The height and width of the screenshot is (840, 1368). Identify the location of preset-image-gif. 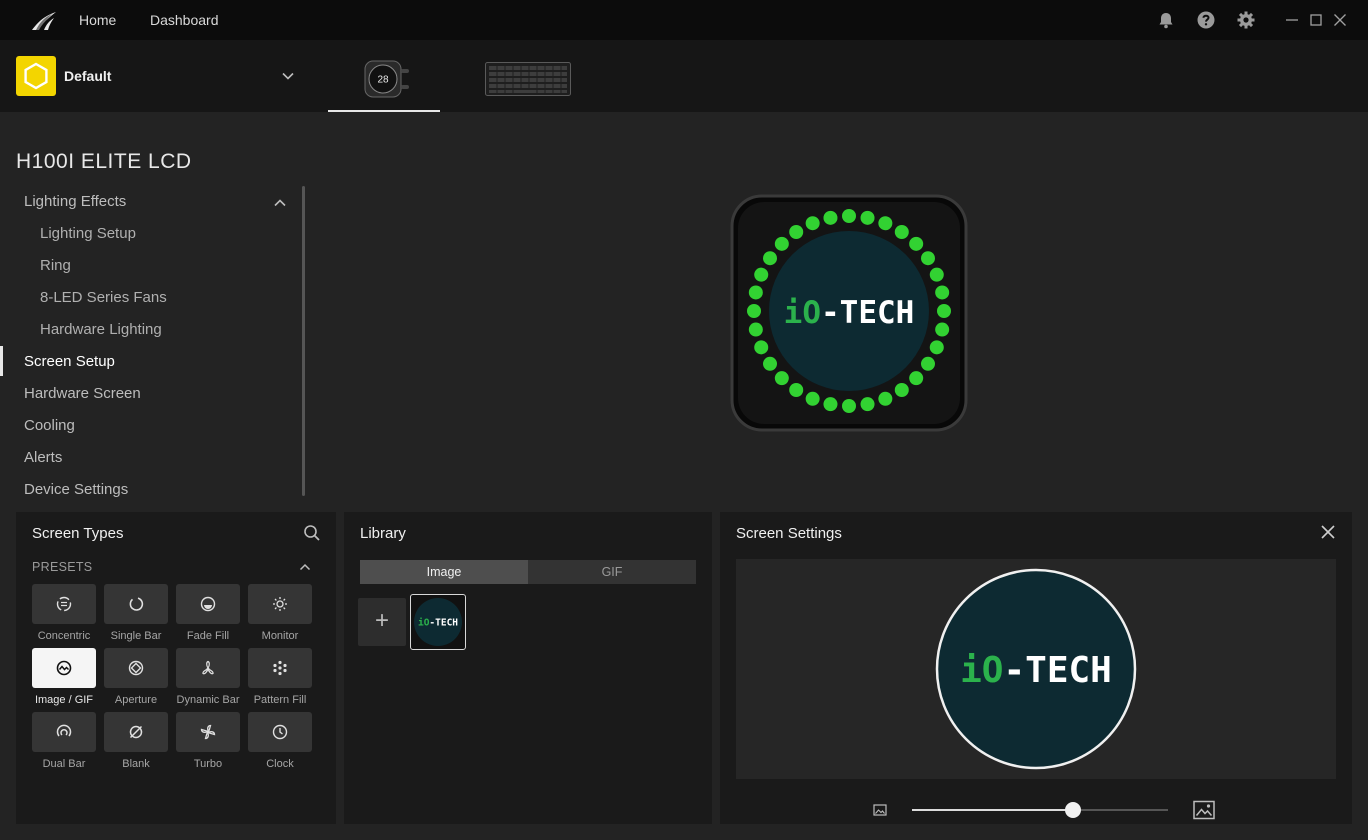
(64, 668).